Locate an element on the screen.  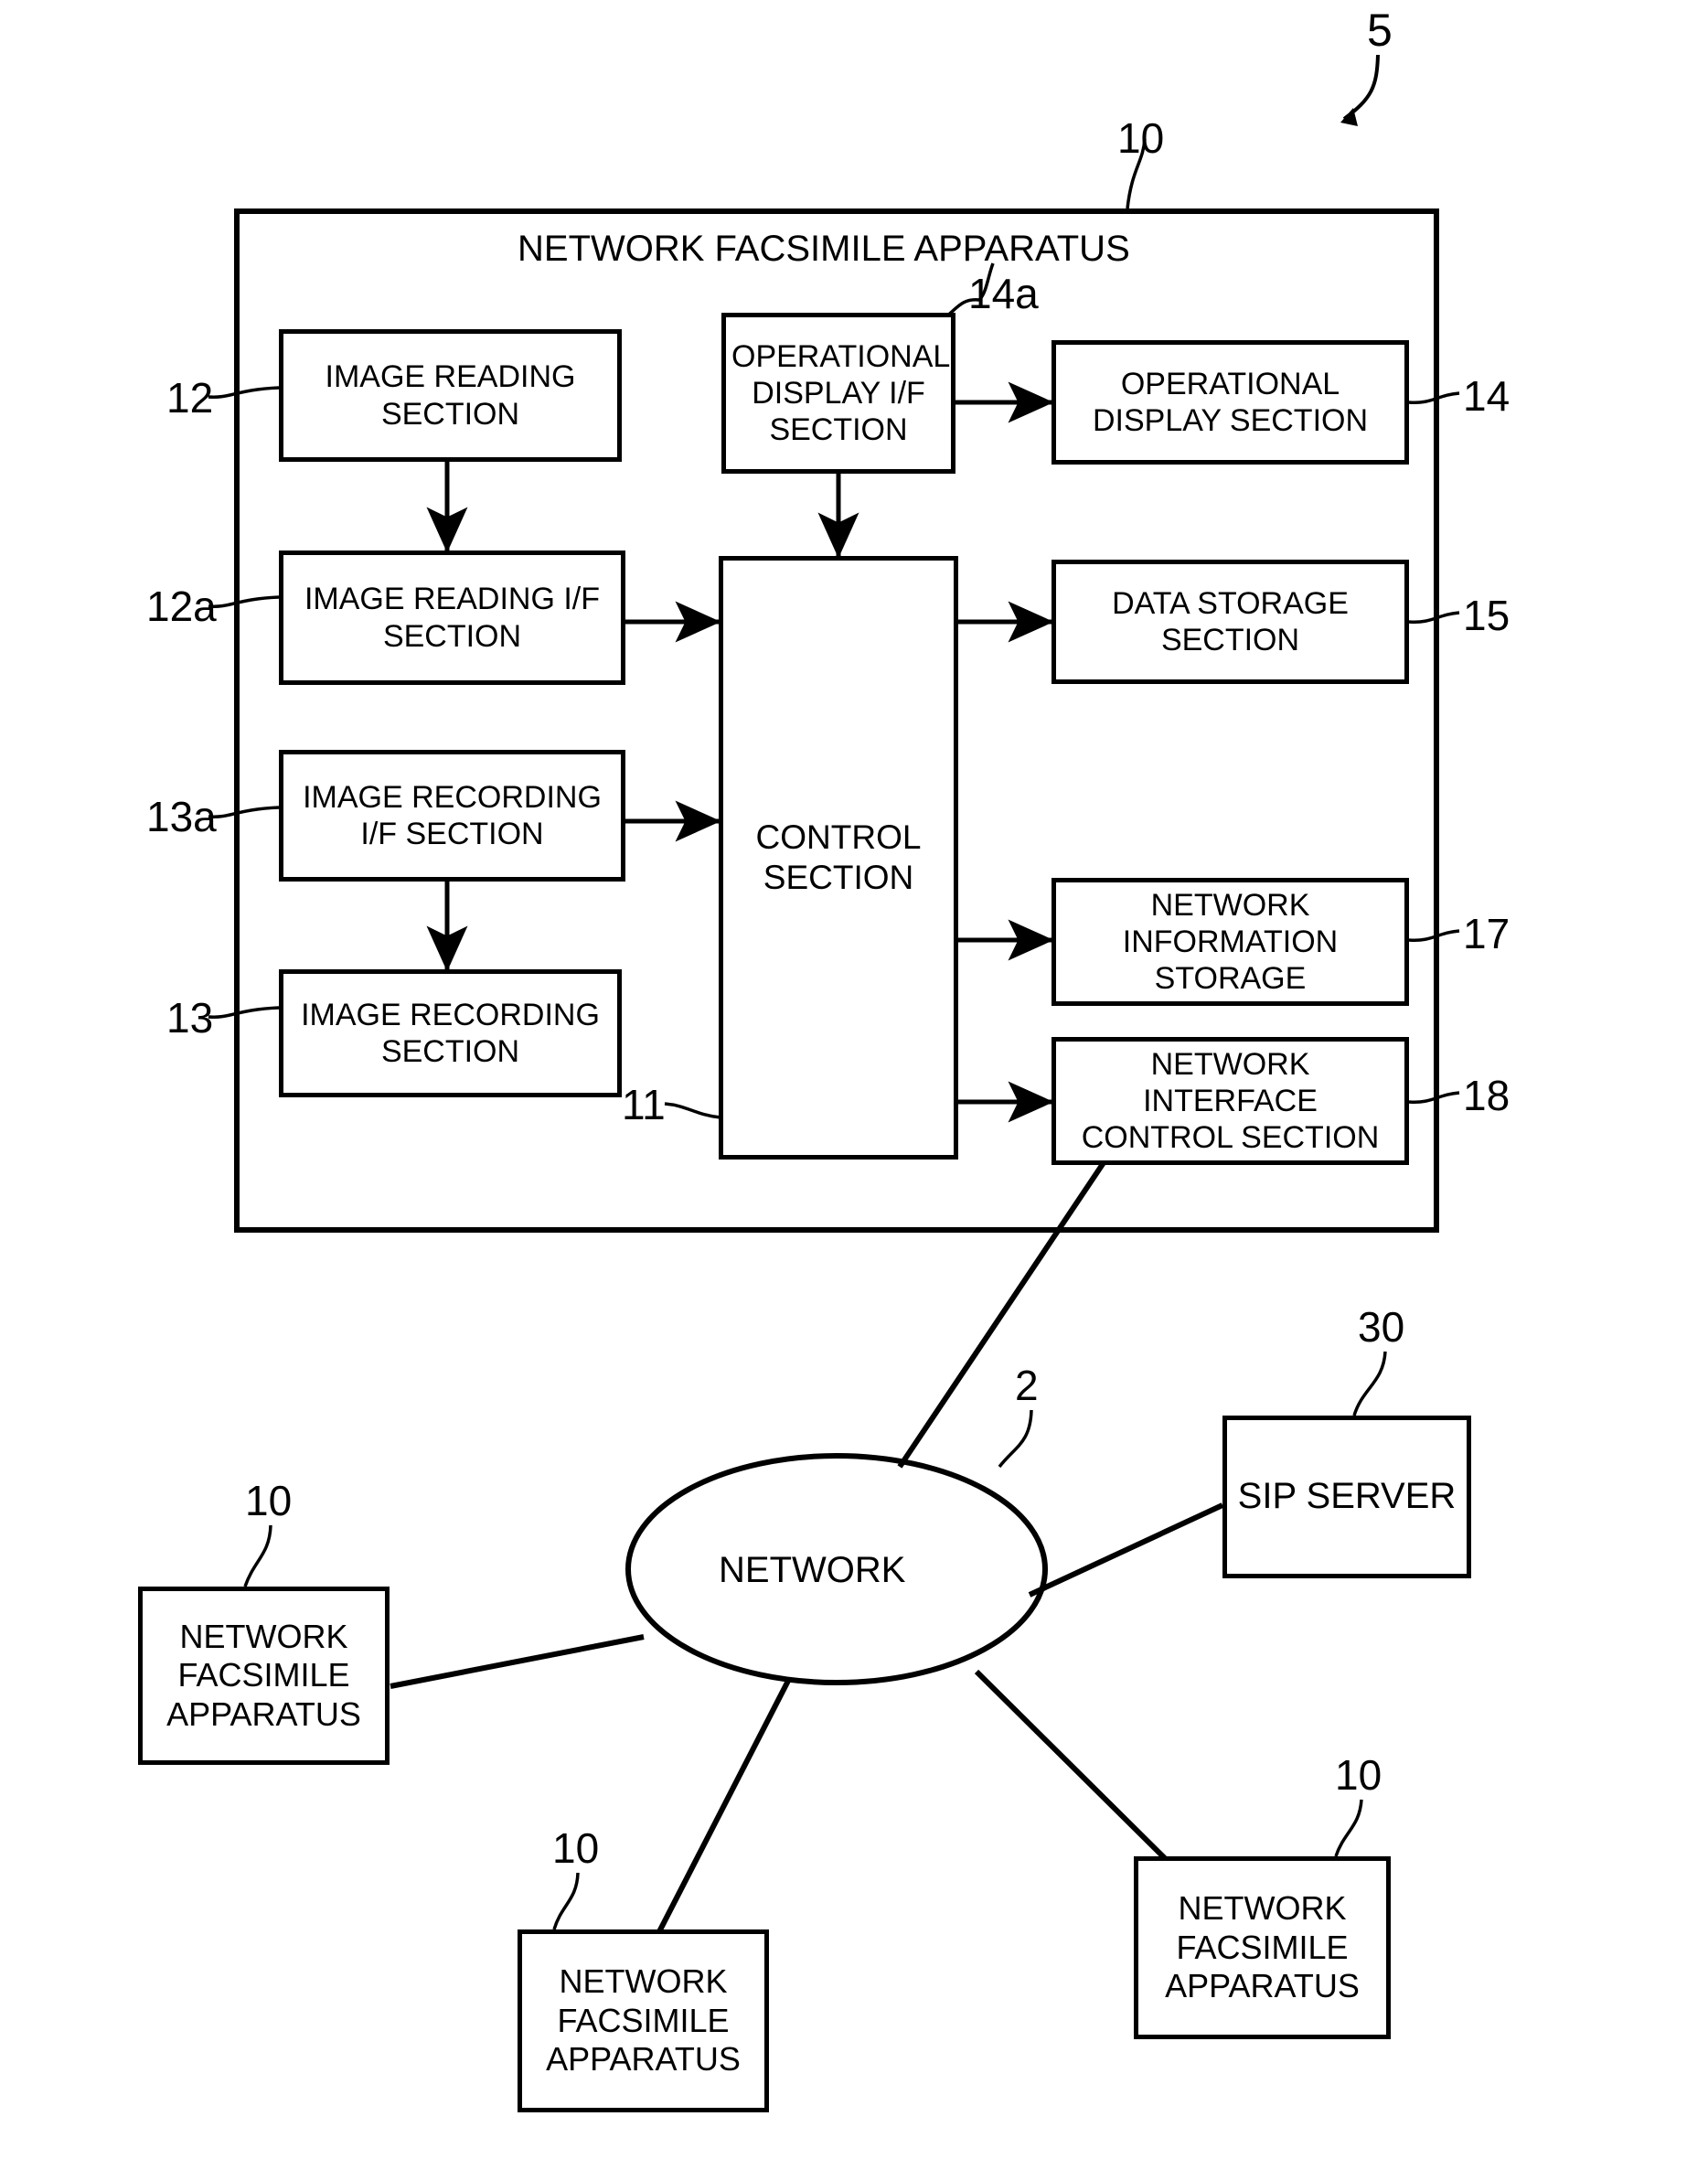
block-data-storage-section: DATA STORAGE SECTION is located at coordinates (1230, 622).